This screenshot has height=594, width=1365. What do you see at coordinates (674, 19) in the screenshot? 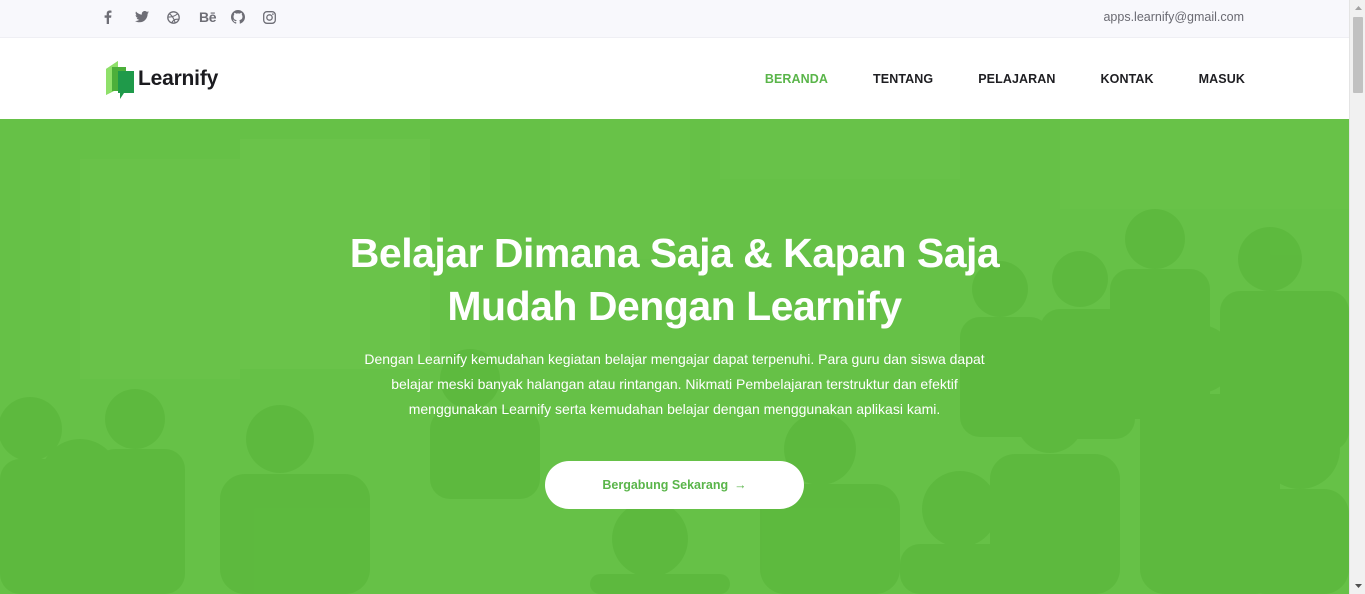
I see `top-bar: Bē apps.learnify@gmail.com` at bounding box center [674, 19].